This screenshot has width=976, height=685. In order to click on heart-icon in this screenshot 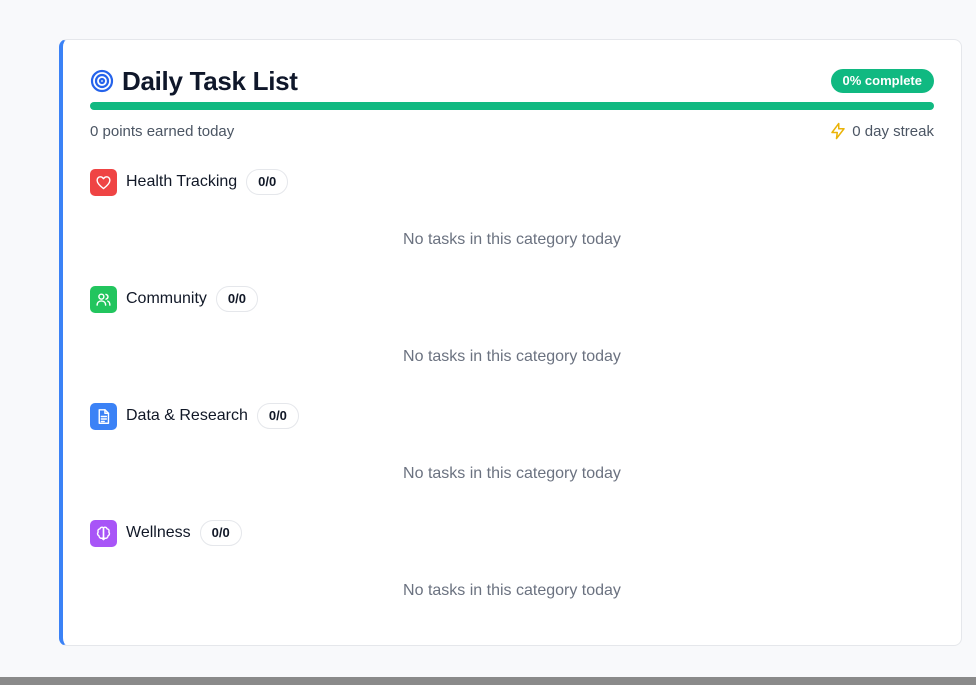, I will do `click(103, 182)`.